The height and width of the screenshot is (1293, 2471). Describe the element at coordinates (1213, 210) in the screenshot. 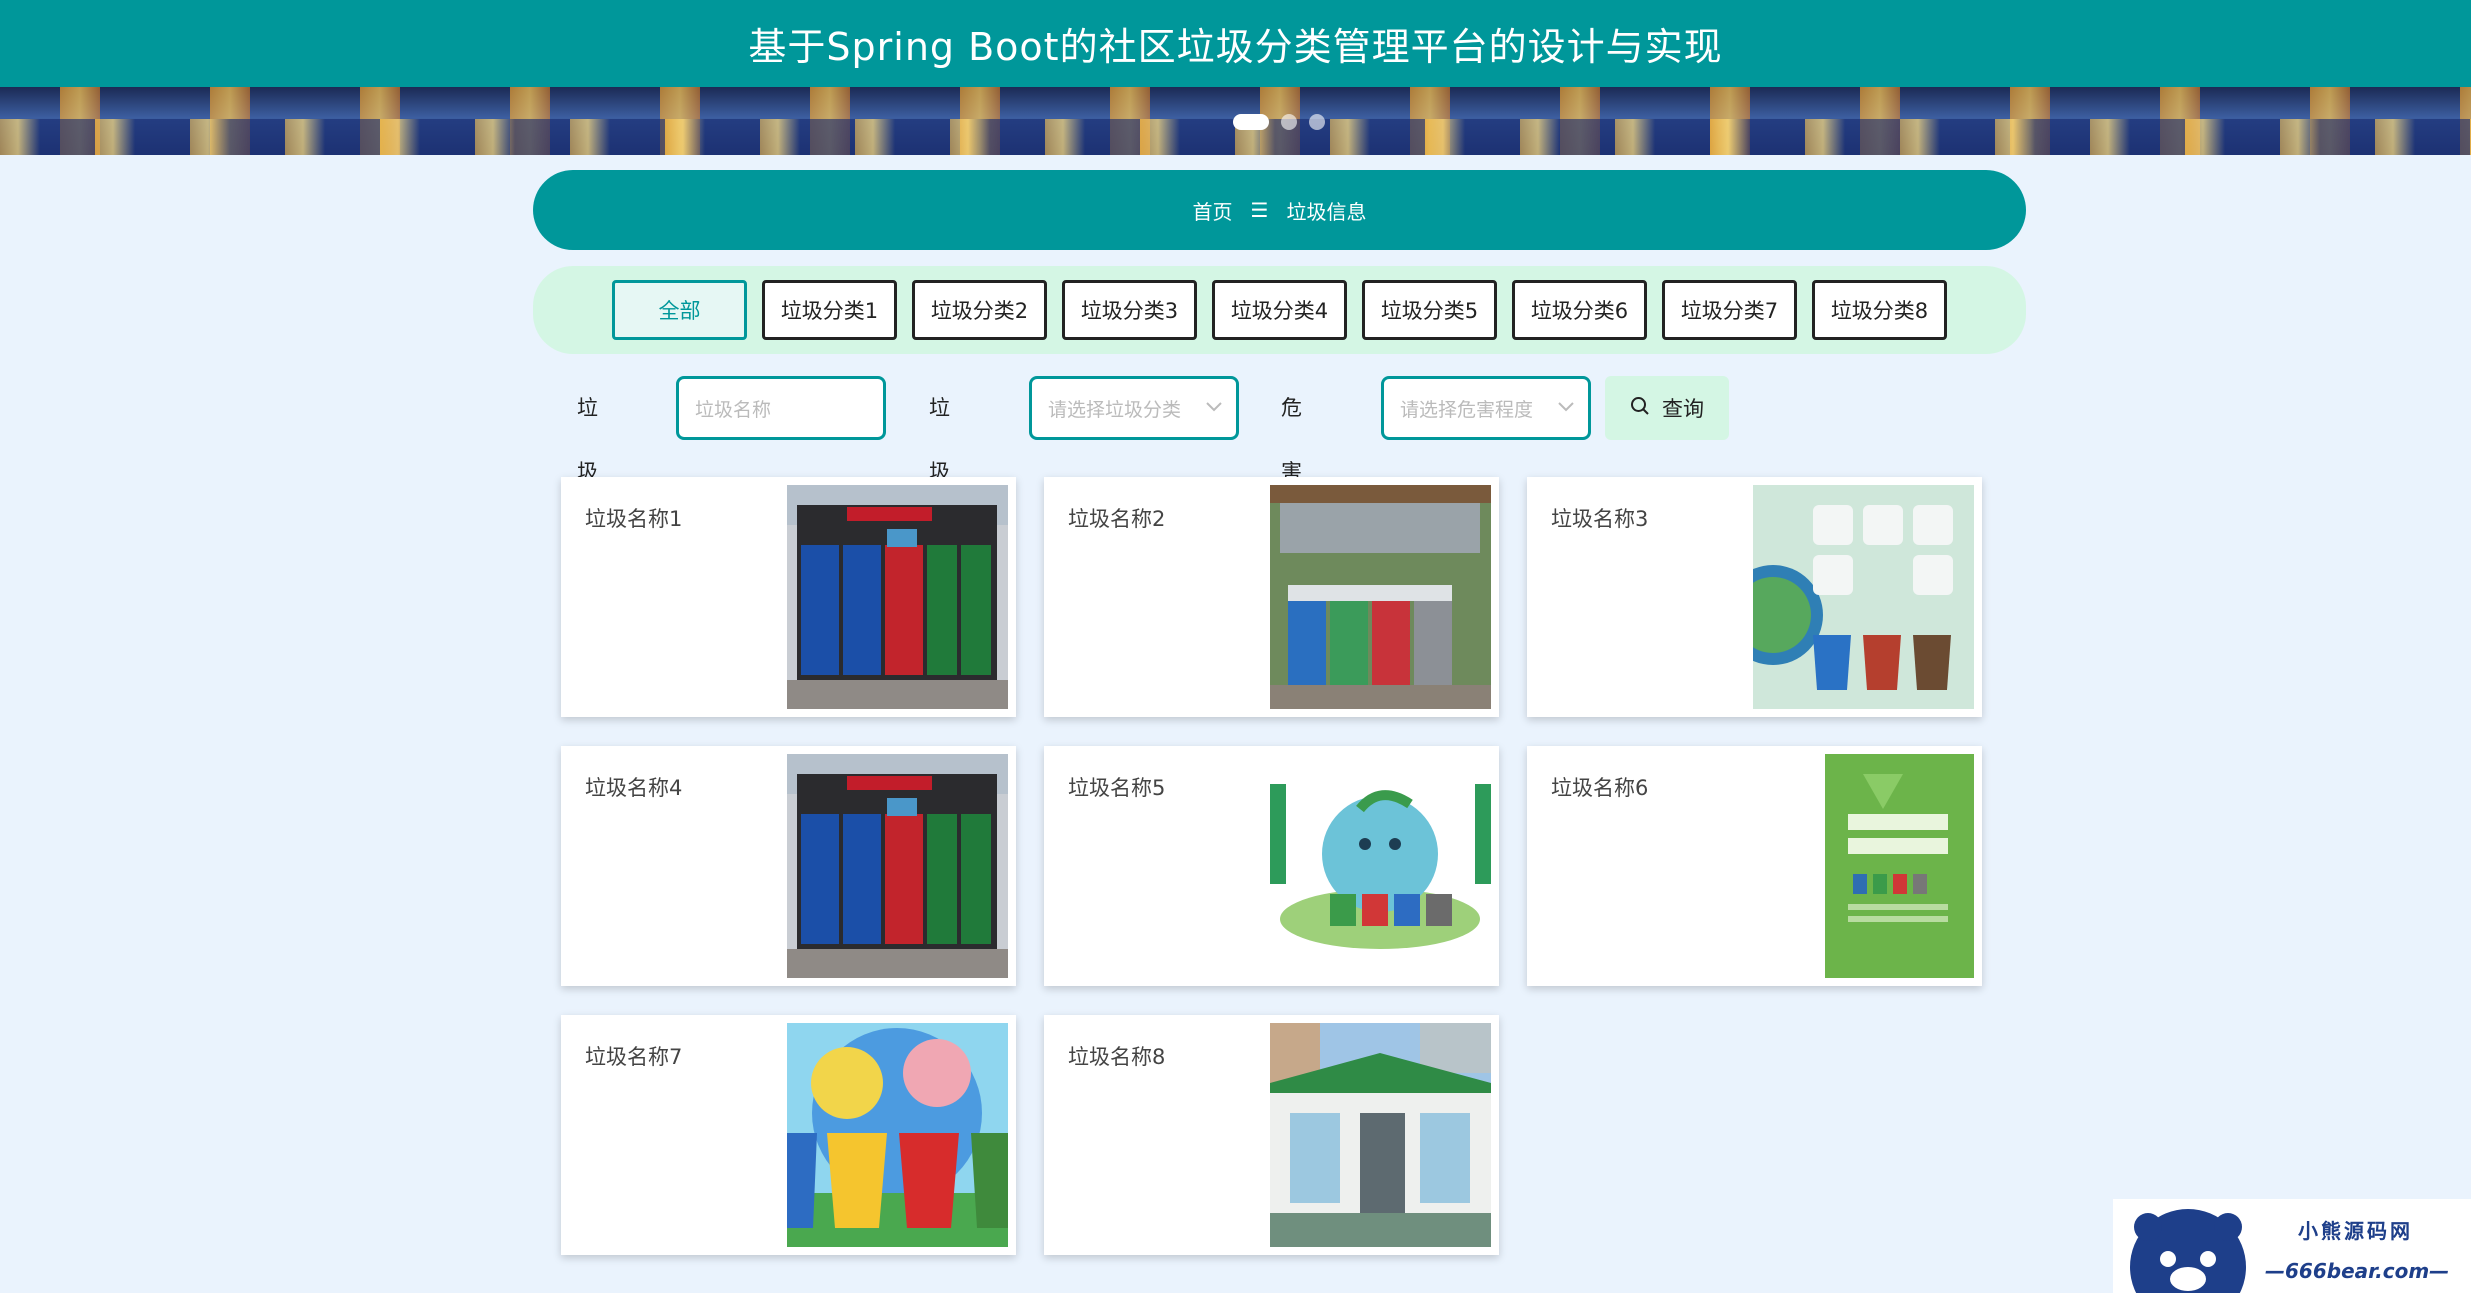

I see `breadcrumb-home: 首页` at that location.